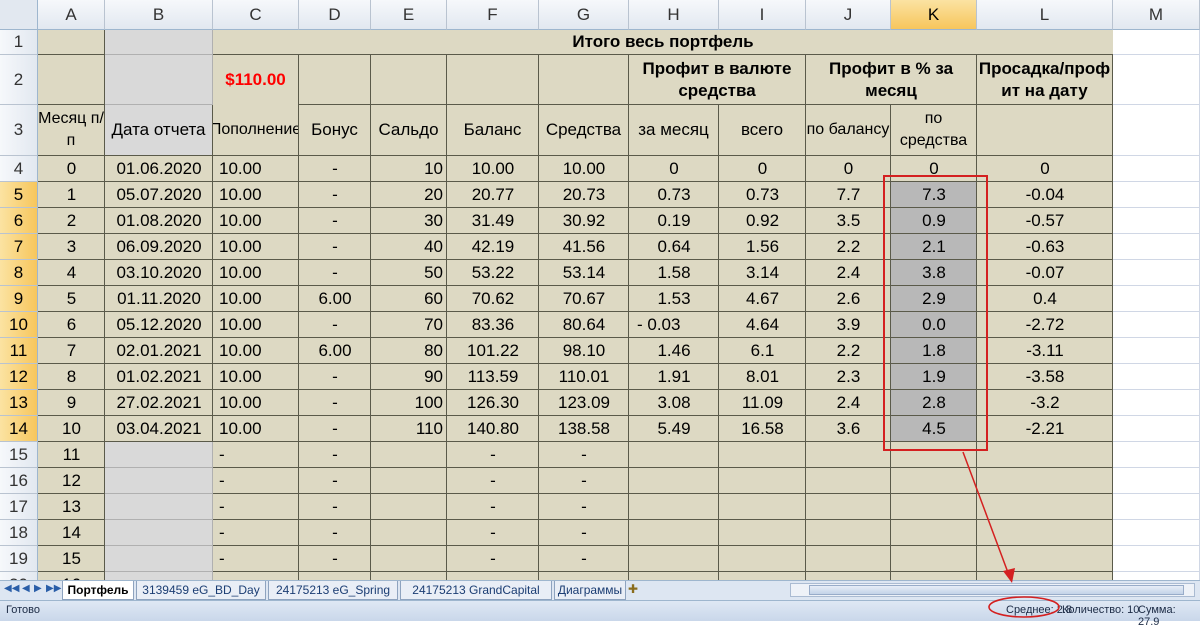 This screenshot has height=628, width=1200. I want to click on column-header-j: J, so click(848, 15).